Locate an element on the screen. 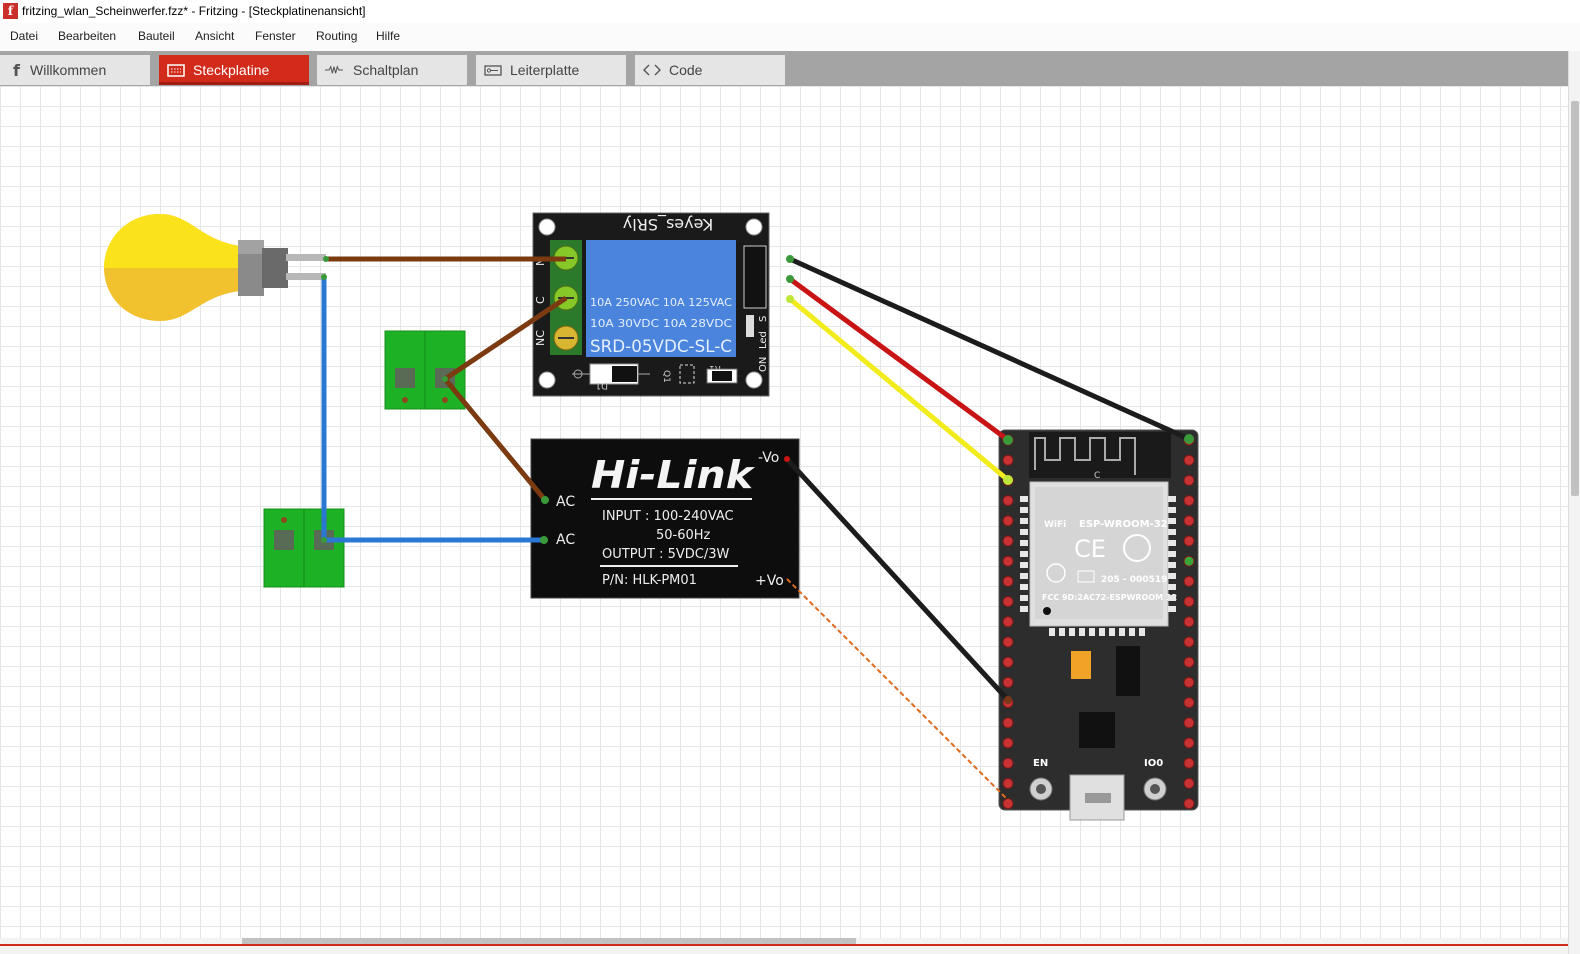  vertical-scrollbar is located at coordinates (1574, 502).